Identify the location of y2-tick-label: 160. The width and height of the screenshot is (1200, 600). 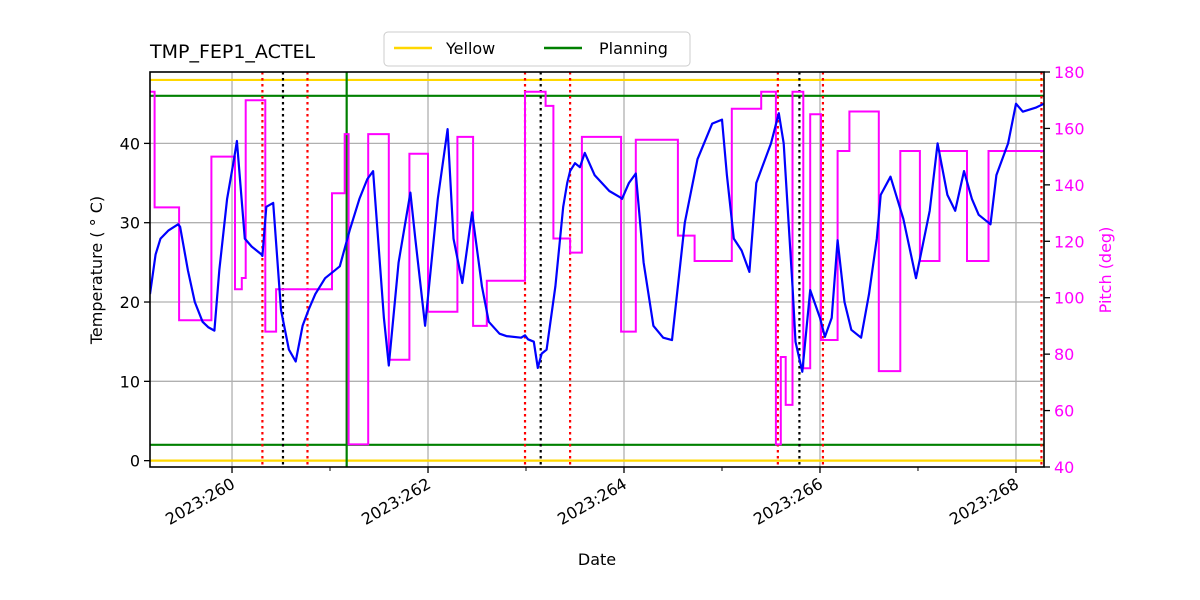
(1069, 128).